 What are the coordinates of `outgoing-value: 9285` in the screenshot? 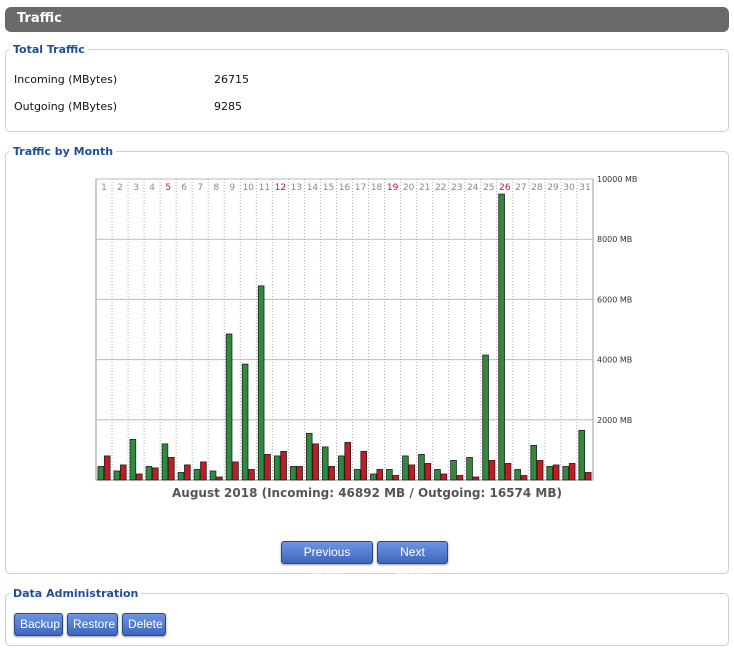 It's located at (228, 106).